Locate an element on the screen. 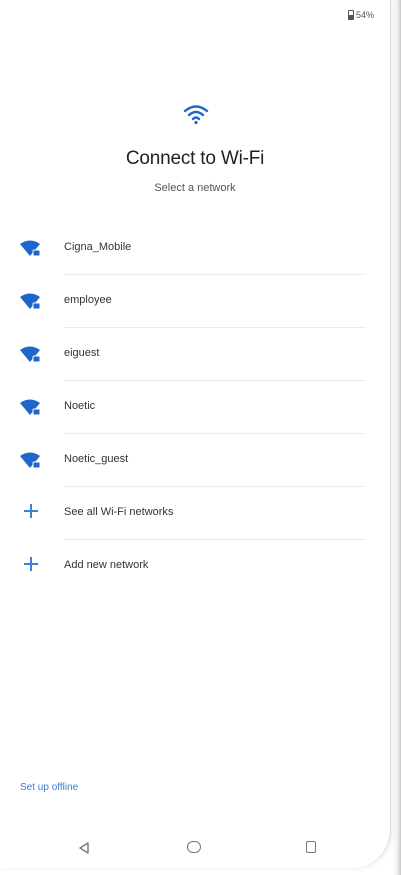 The width and height of the screenshot is (401, 875). network-name: Cigna_Mobile is located at coordinates (98, 247).